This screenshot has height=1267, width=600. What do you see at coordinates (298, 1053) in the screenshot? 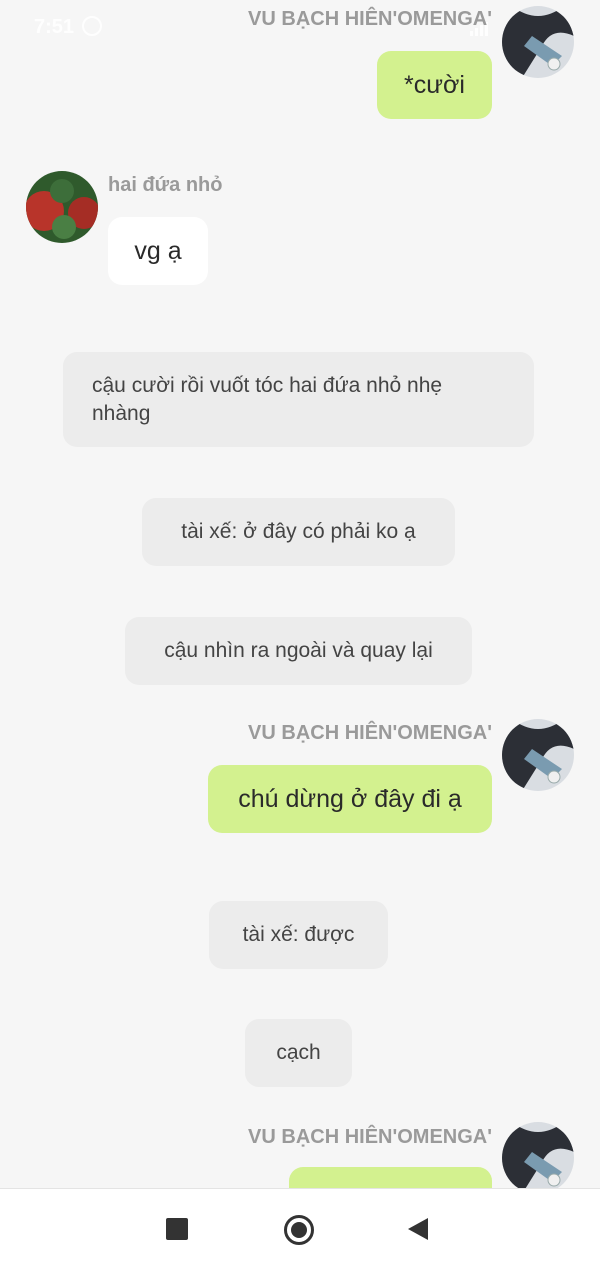
I see `narration-bubble: cạch` at bounding box center [298, 1053].